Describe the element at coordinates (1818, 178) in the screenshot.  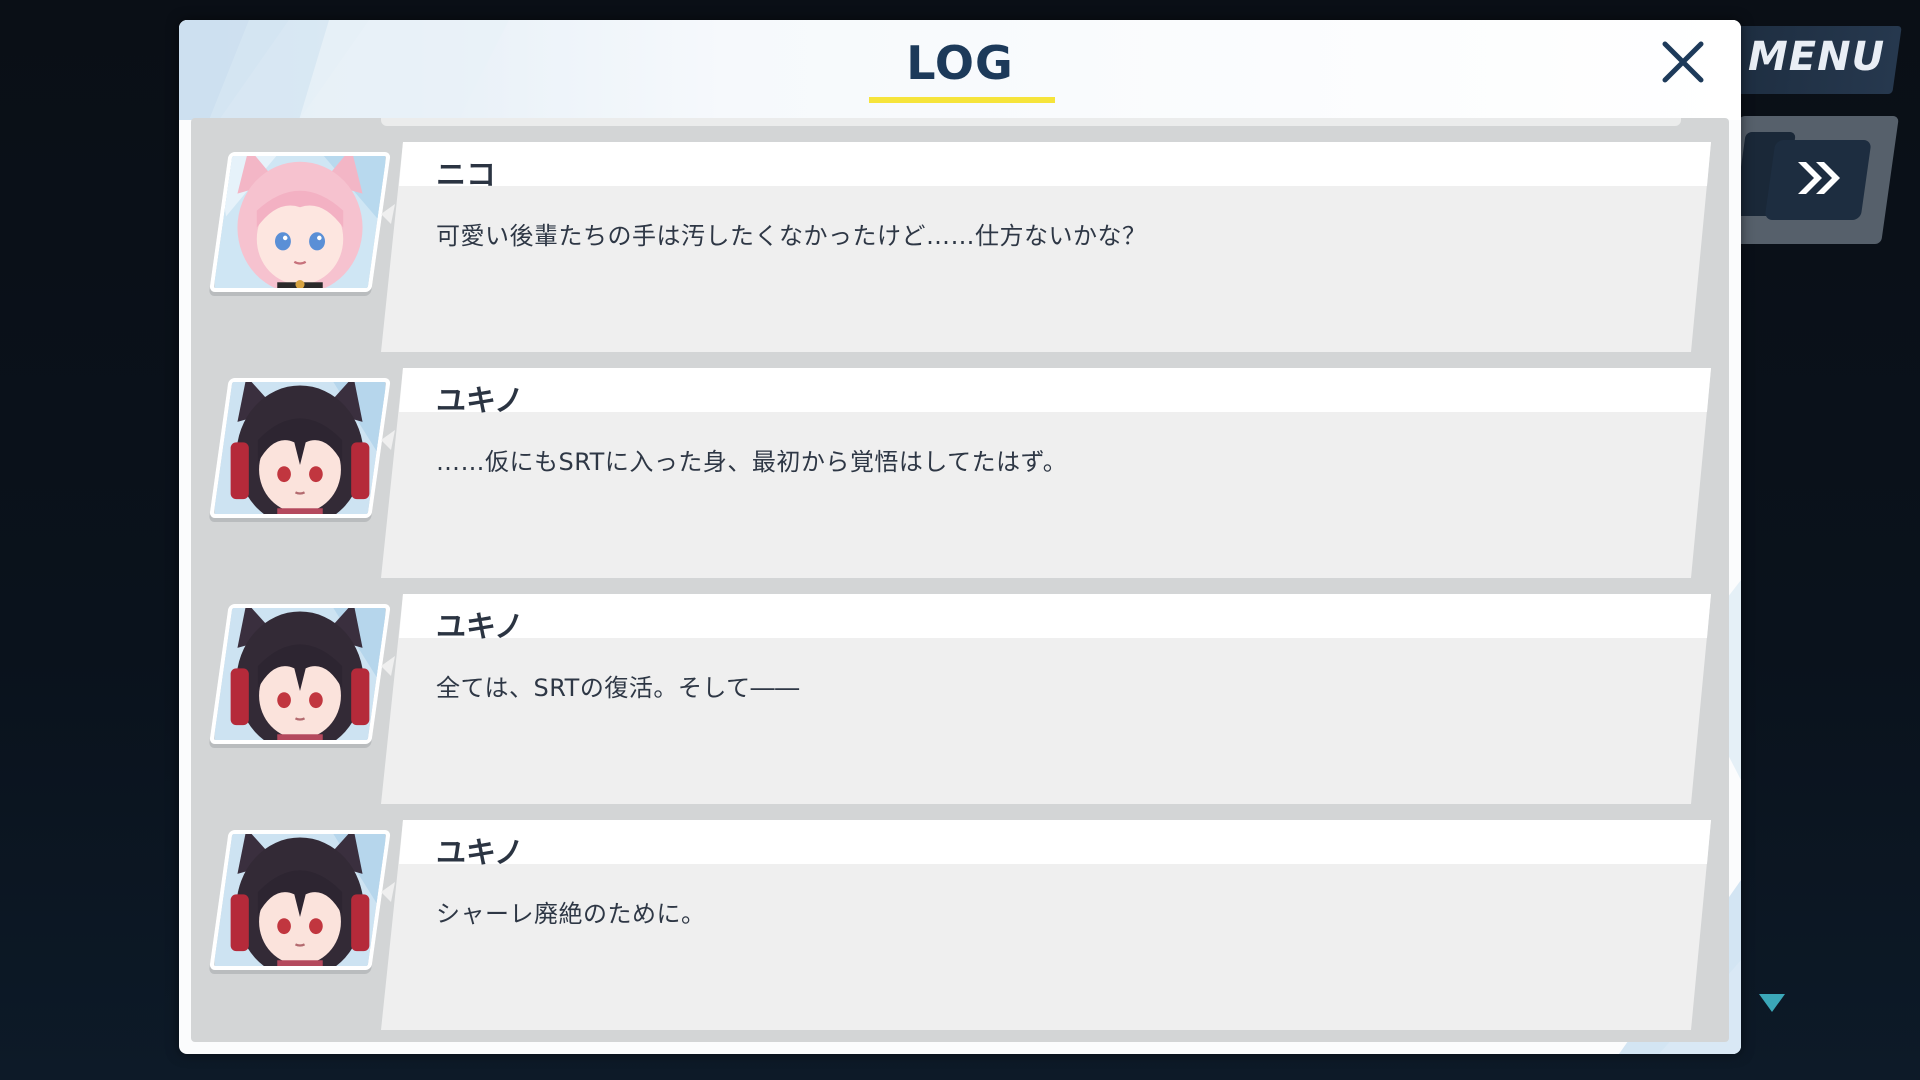
I see `fast-forward-icon` at that location.